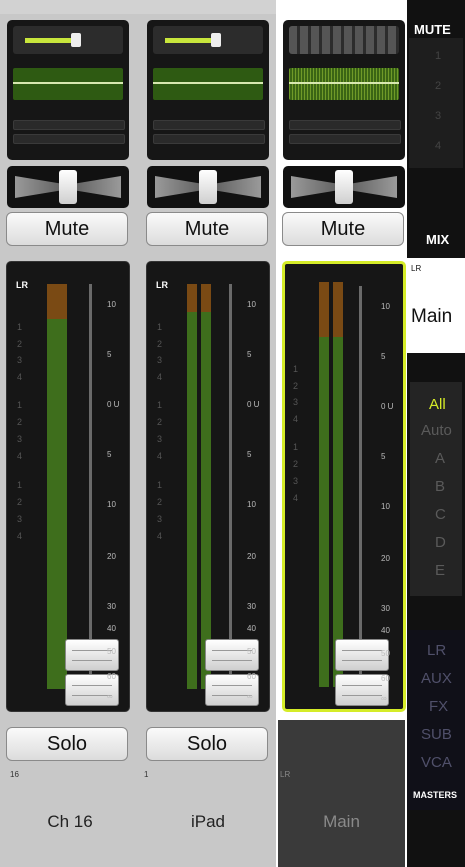 The height and width of the screenshot is (867, 465). I want to click on solo-button-ch16: Solo, so click(67, 744).